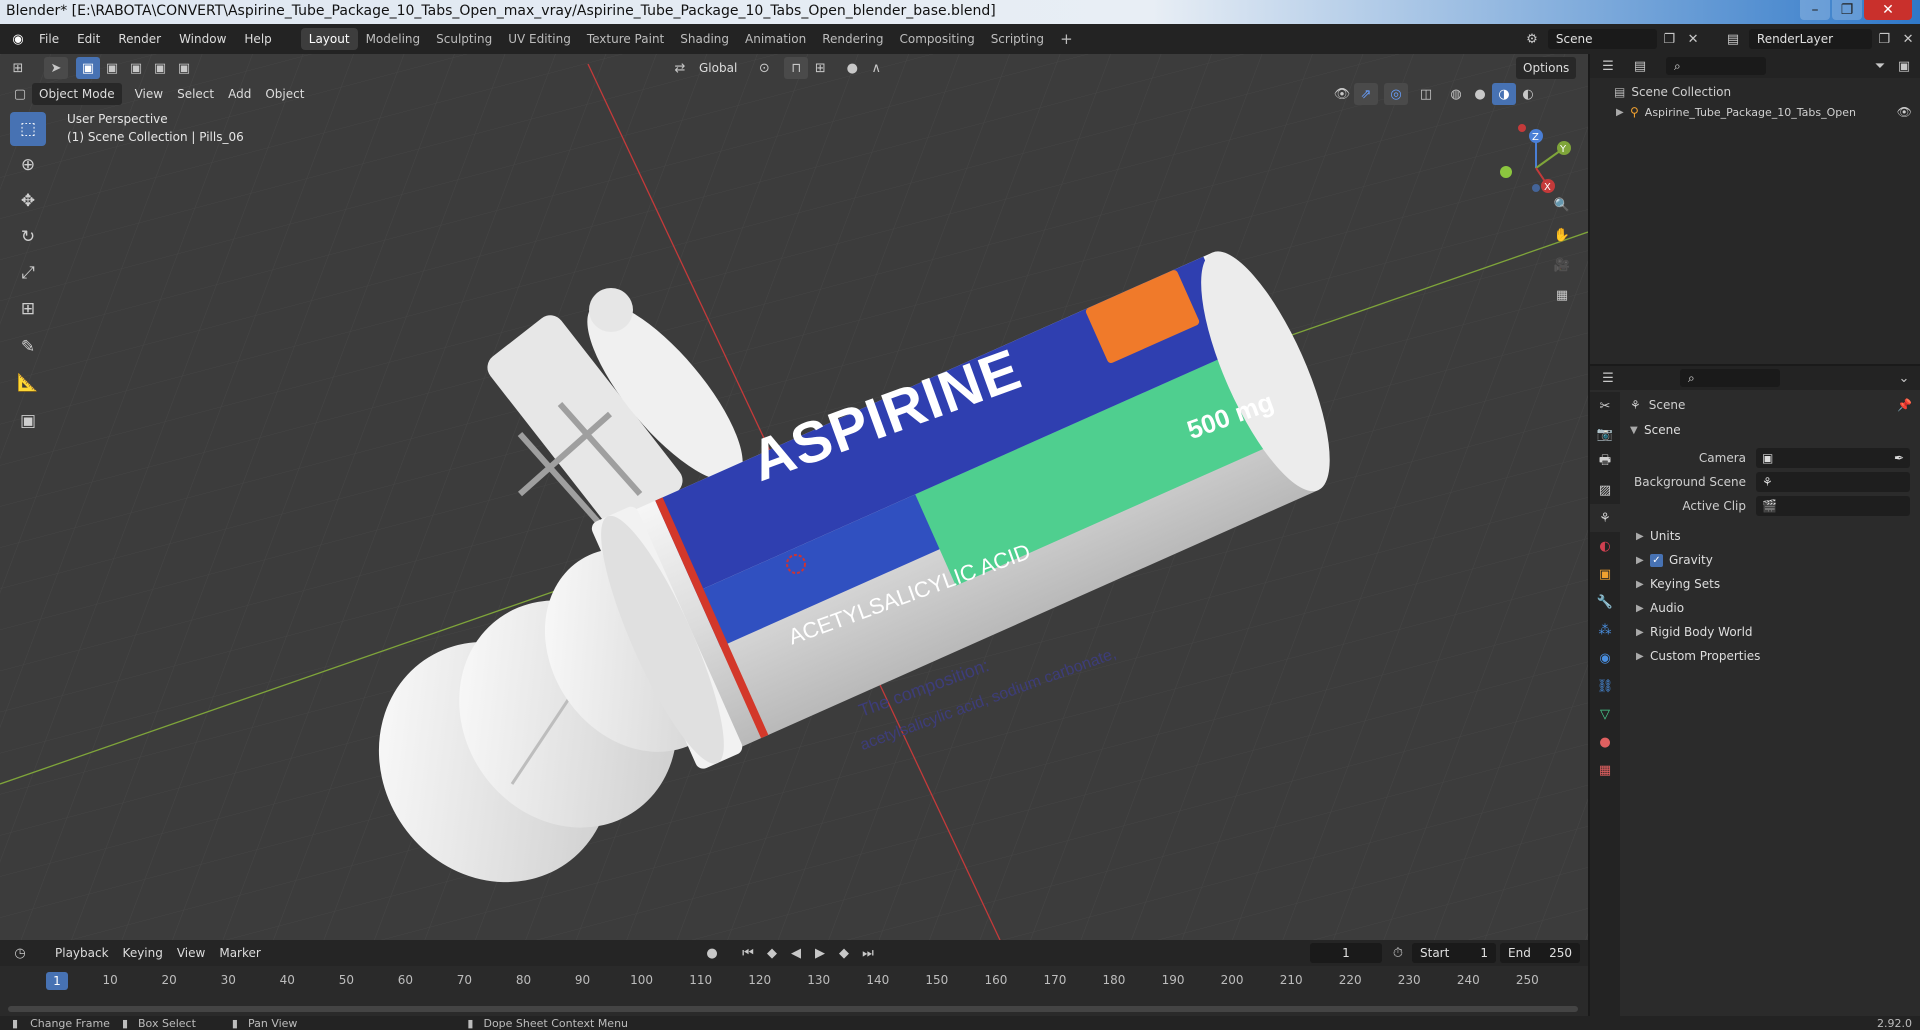  Describe the element at coordinates (149, 94) in the screenshot. I see `viewport-menu-view: View` at that location.